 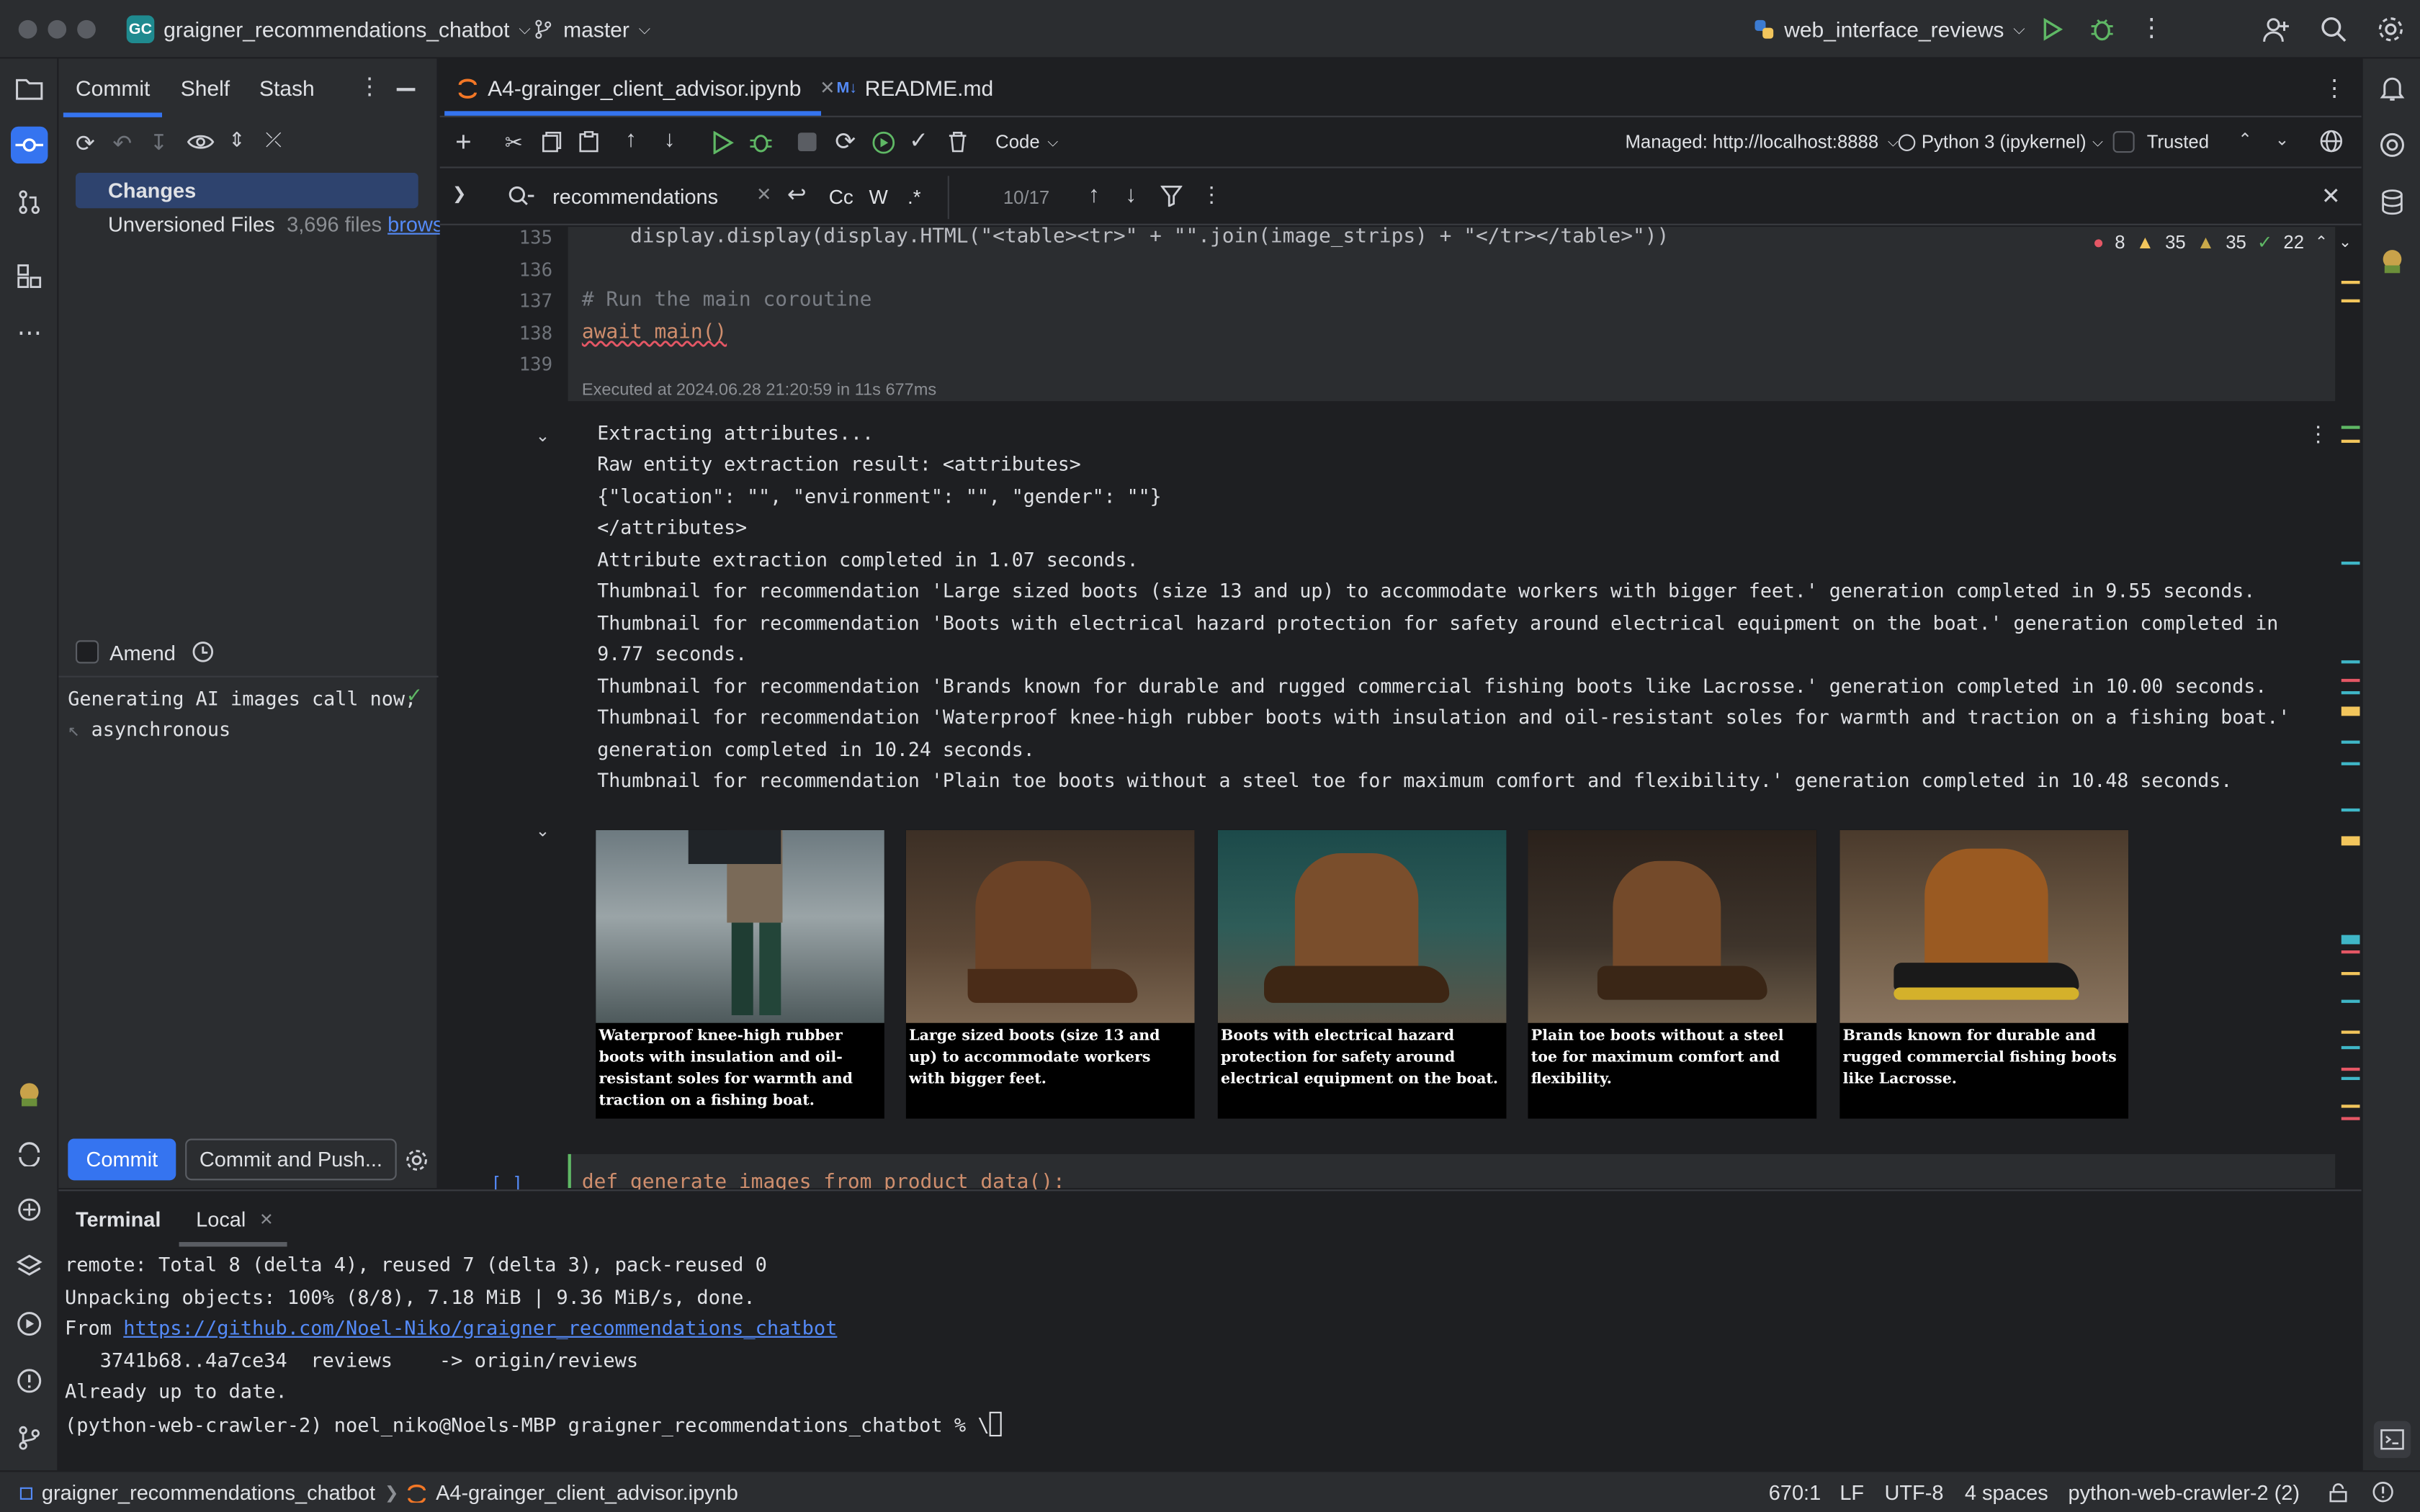 What do you see at coordinates (208, 1492) in the screenshot?
I see `breadcrumb-project: graigner_recommendations_chatbot` at bounding box center [208, 1492].